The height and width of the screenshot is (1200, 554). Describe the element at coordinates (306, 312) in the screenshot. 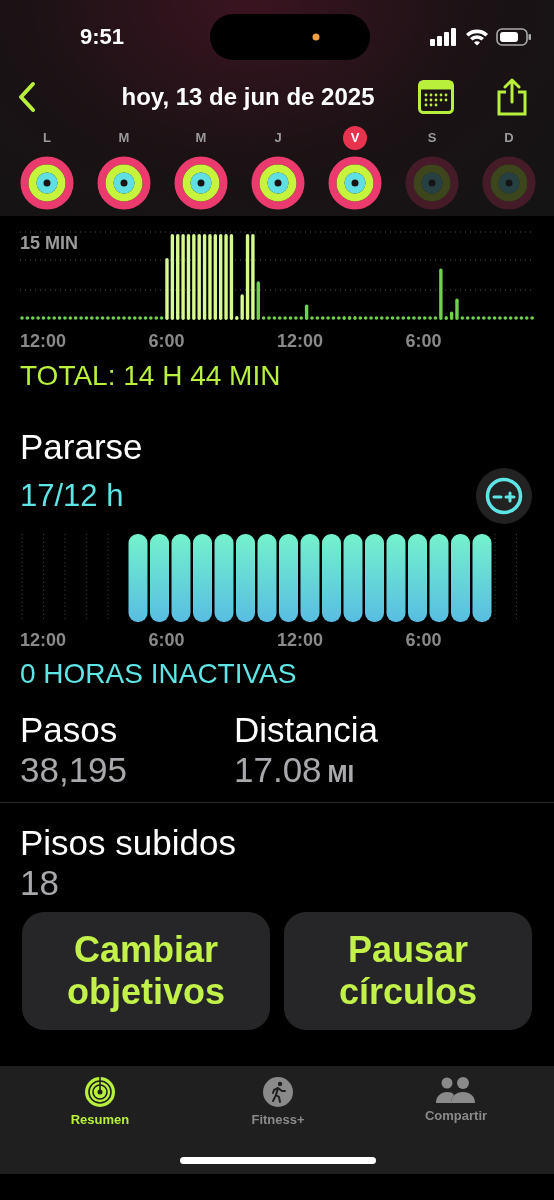

I see `exercise-bar` at that location.